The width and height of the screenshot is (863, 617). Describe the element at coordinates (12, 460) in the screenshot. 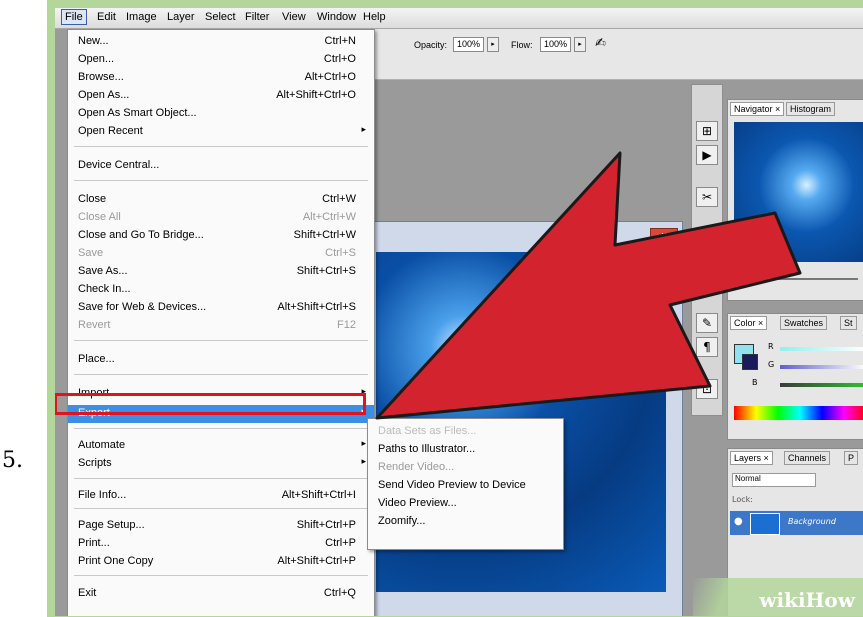

I see `step-number: 5.` at that location.